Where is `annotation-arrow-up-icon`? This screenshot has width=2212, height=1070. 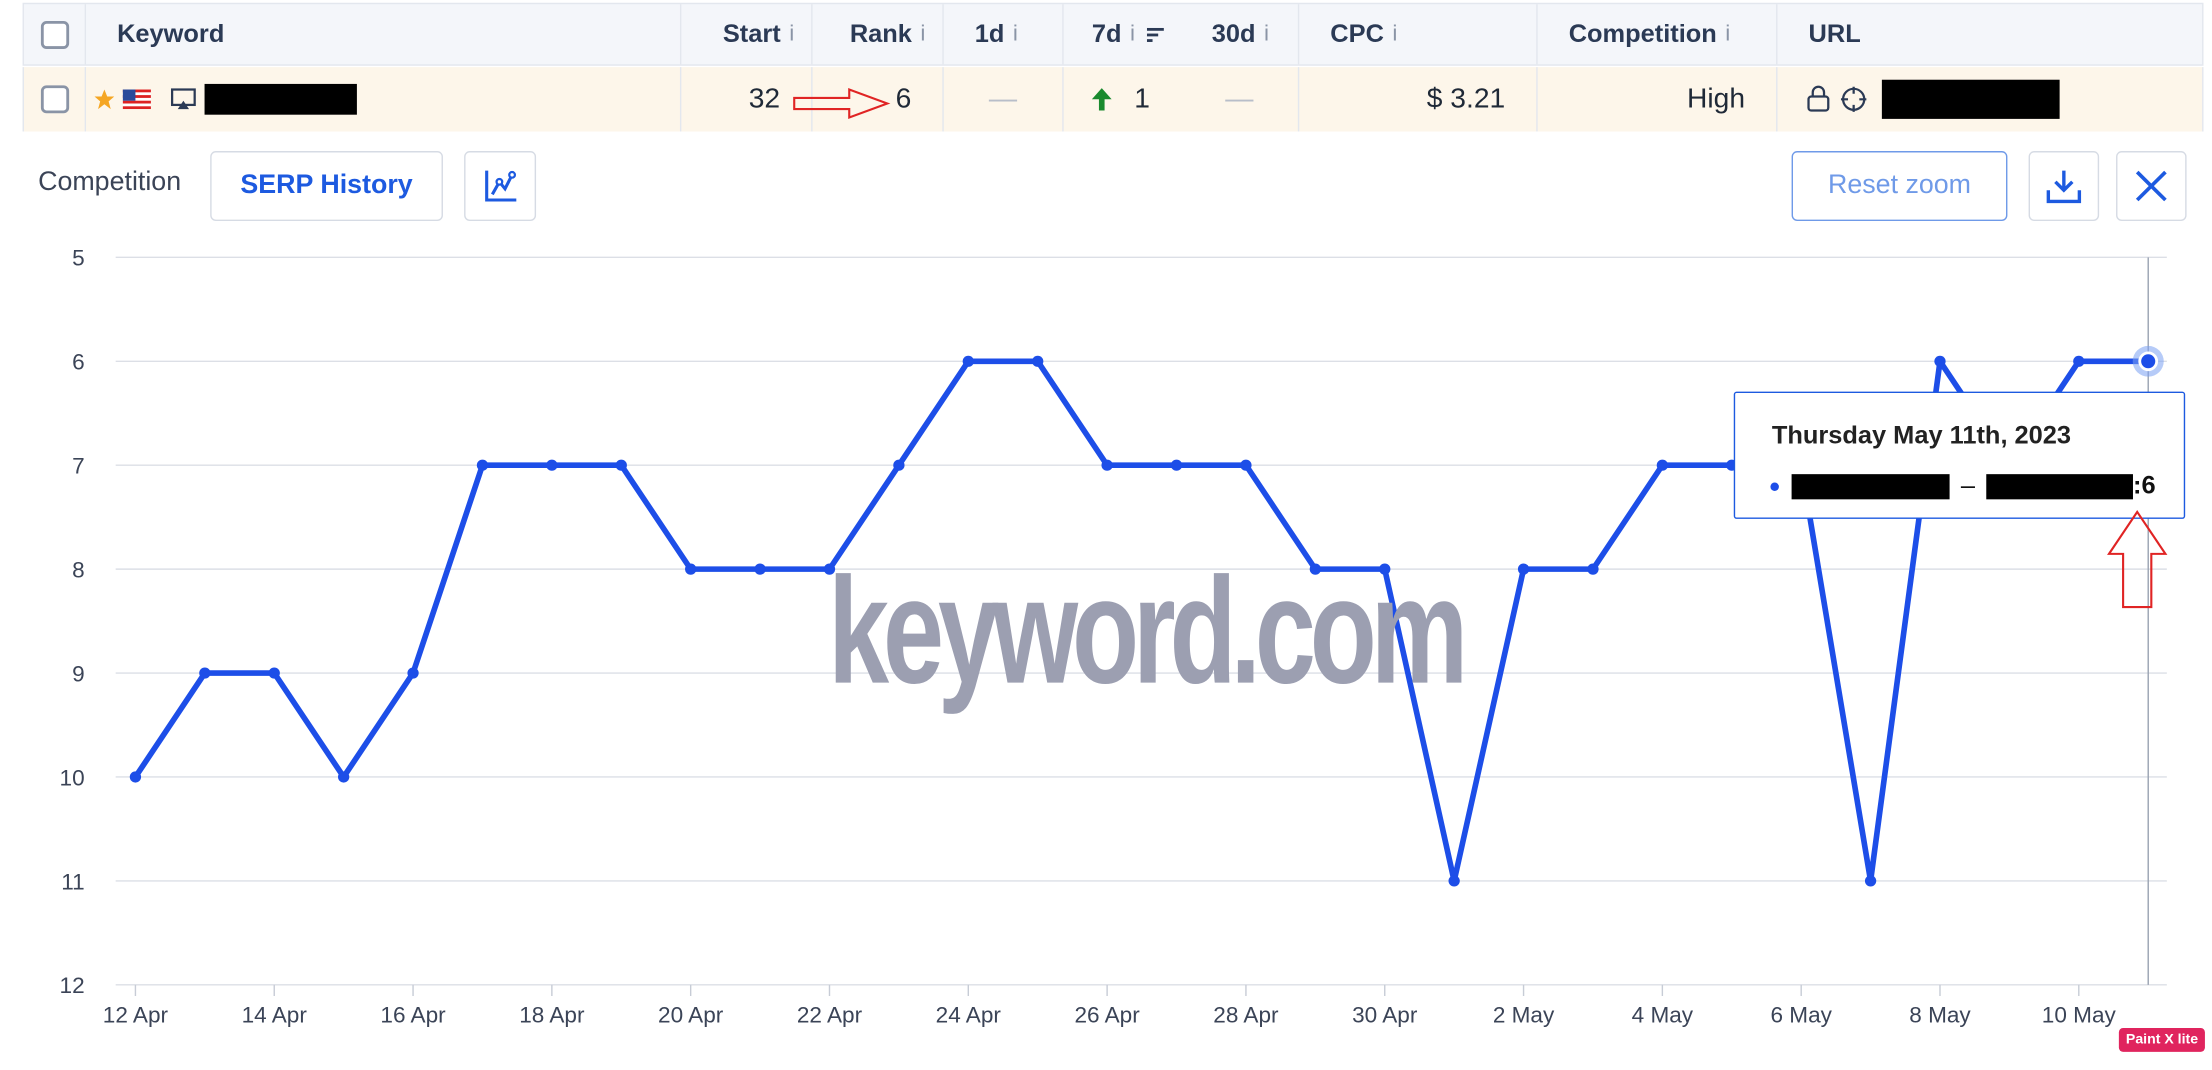
annotation-arrow-up-icon is located at coordinates (2137, 559).